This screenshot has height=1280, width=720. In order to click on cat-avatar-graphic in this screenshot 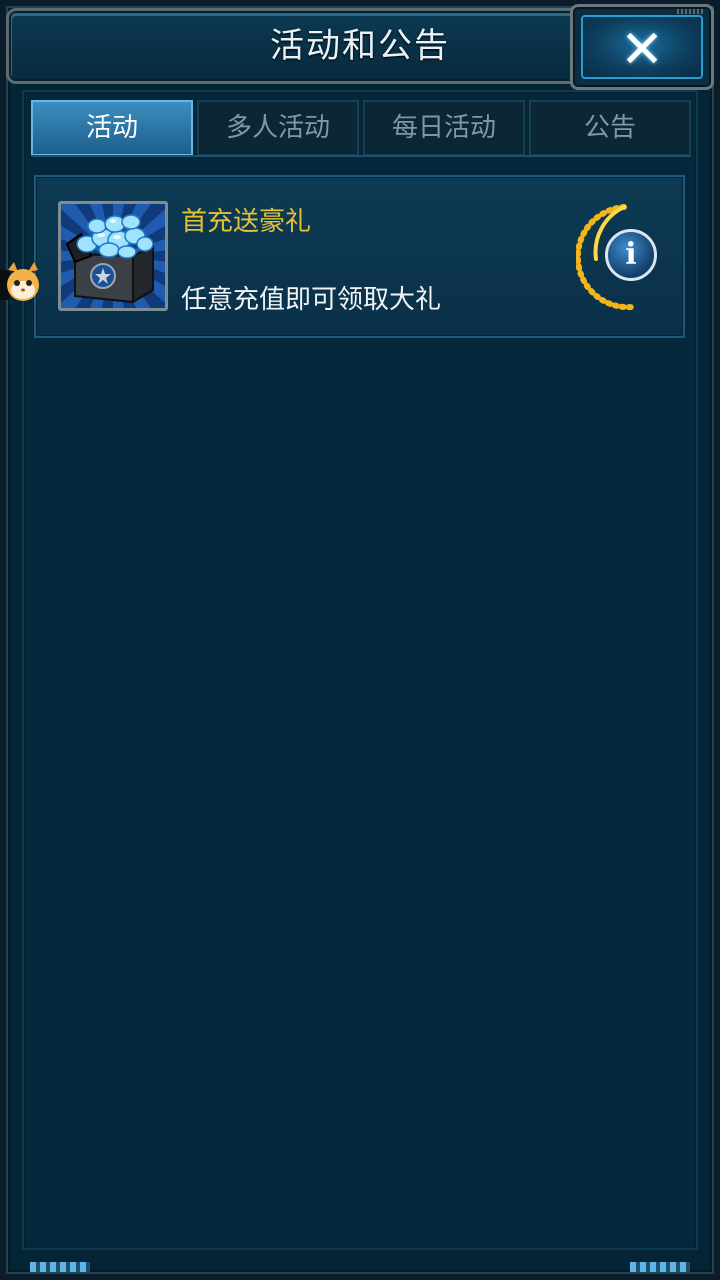, I will do `click(19, 281)`.